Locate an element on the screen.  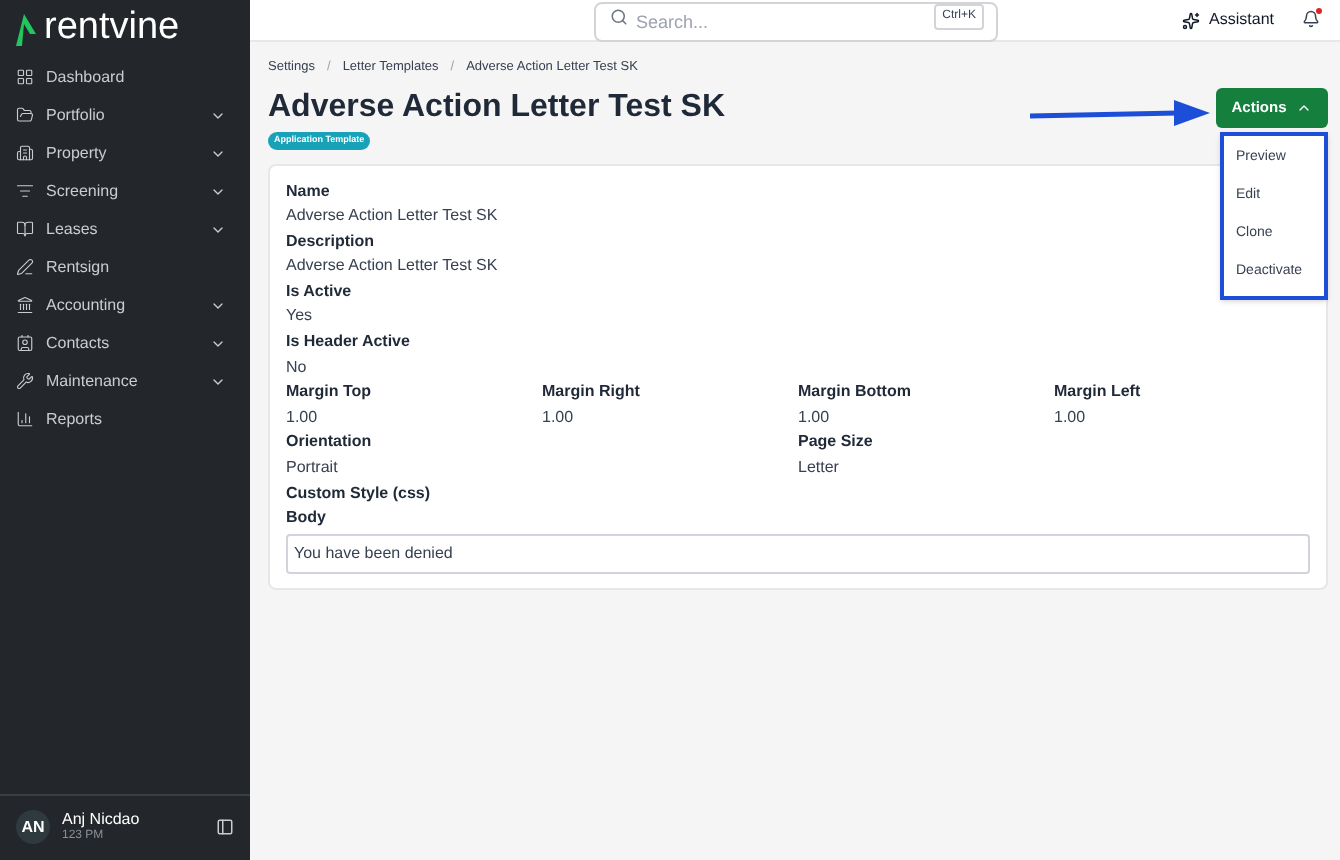
field-label: Margin Top is located at coordinates (329, 392).